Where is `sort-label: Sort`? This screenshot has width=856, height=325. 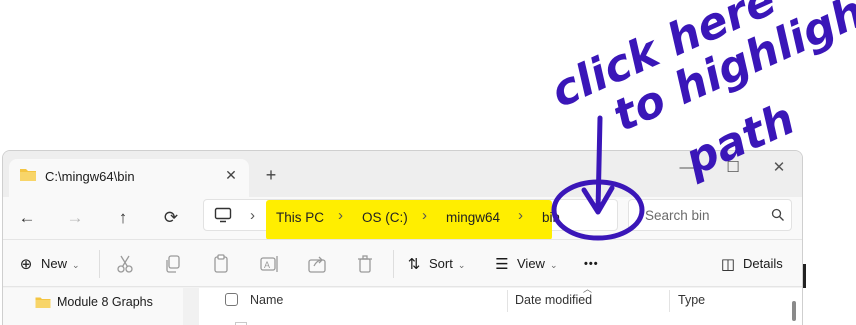
sort-label: Sort is located at coordinates (441, 263).